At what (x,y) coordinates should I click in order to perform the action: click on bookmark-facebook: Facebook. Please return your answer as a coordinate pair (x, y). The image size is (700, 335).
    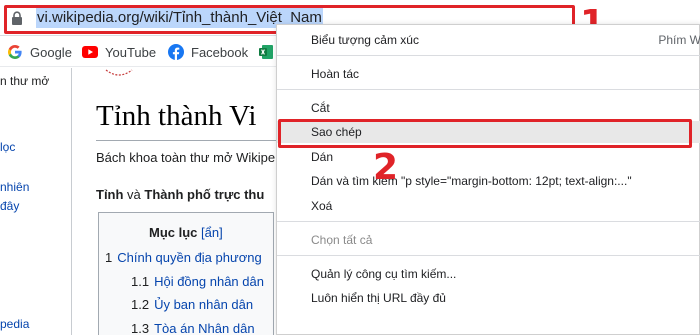
    Looking at the image, I should click on (208, 52).